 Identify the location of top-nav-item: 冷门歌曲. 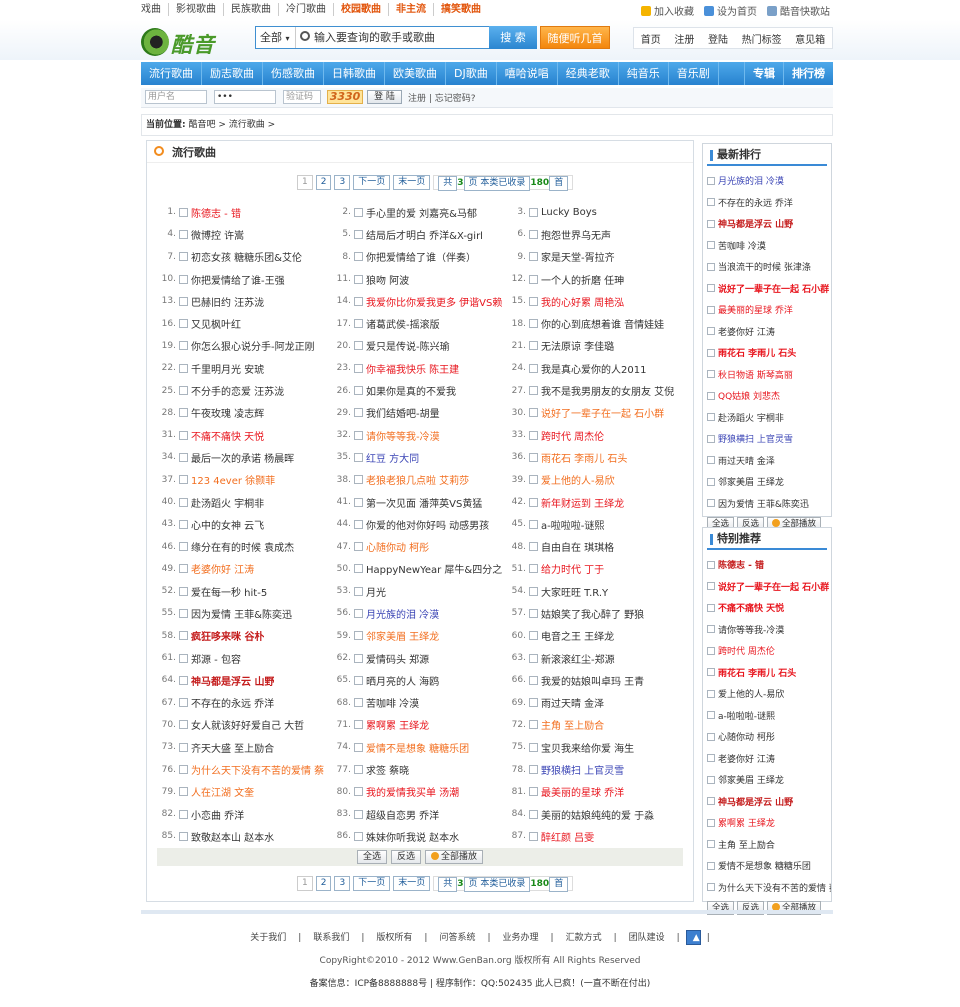
(306, 9).